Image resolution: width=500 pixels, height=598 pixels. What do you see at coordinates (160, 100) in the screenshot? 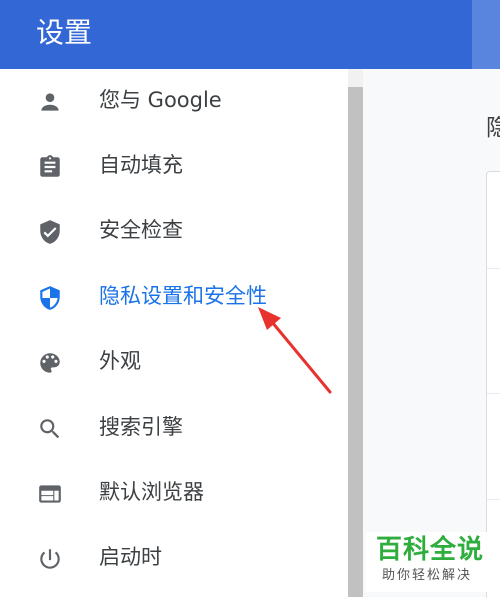
I see `sidebar-item-label: 您与 Google` at bounding box center [160, 100].